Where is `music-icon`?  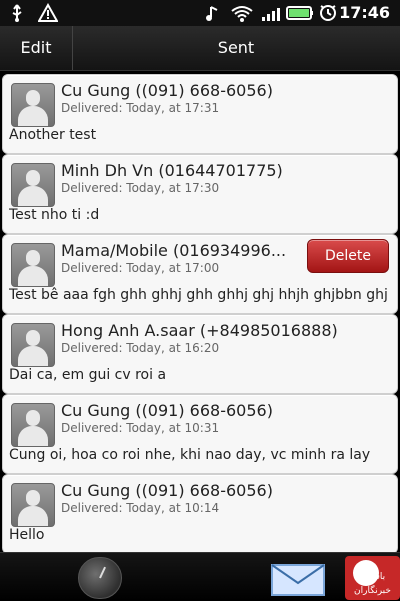 music-icon is located at coordinates (212, 13).